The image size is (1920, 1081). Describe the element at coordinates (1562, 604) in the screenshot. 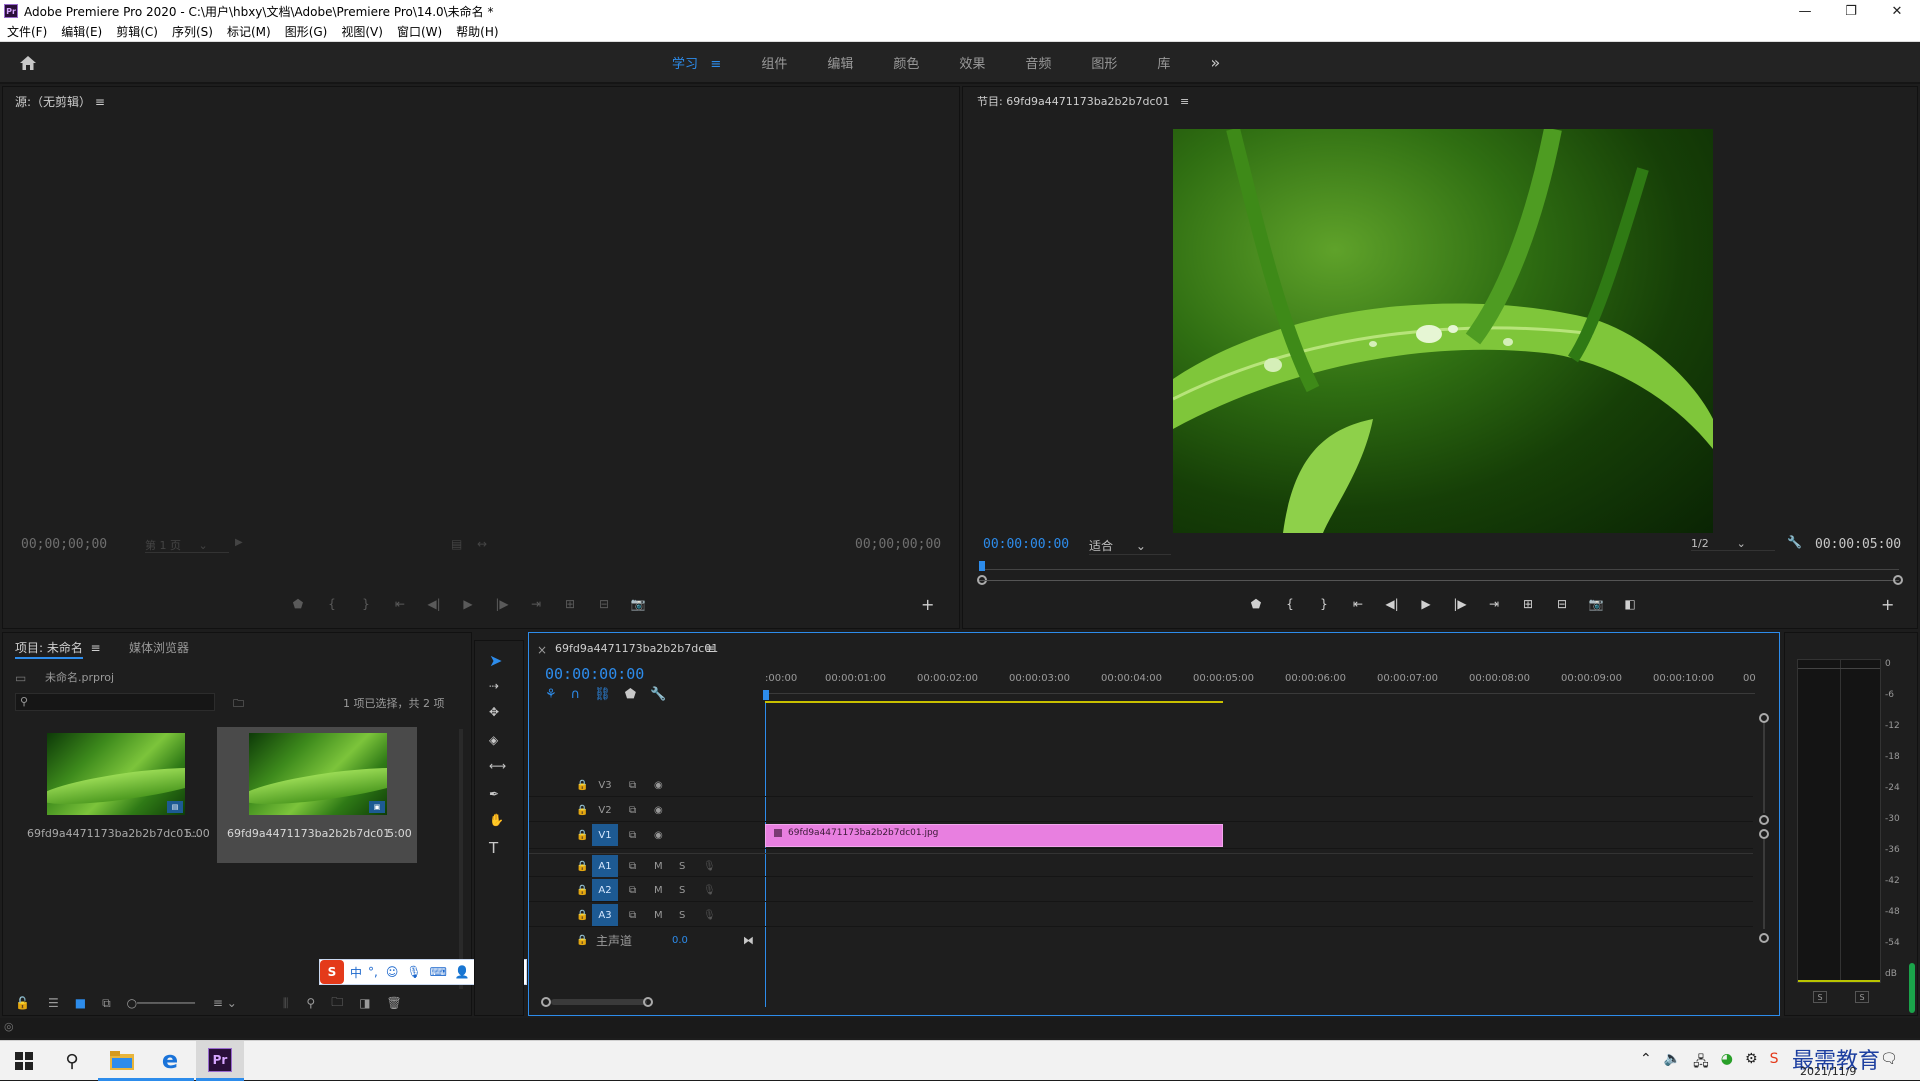

I see `program-extract-icon: ⊟` at that location.